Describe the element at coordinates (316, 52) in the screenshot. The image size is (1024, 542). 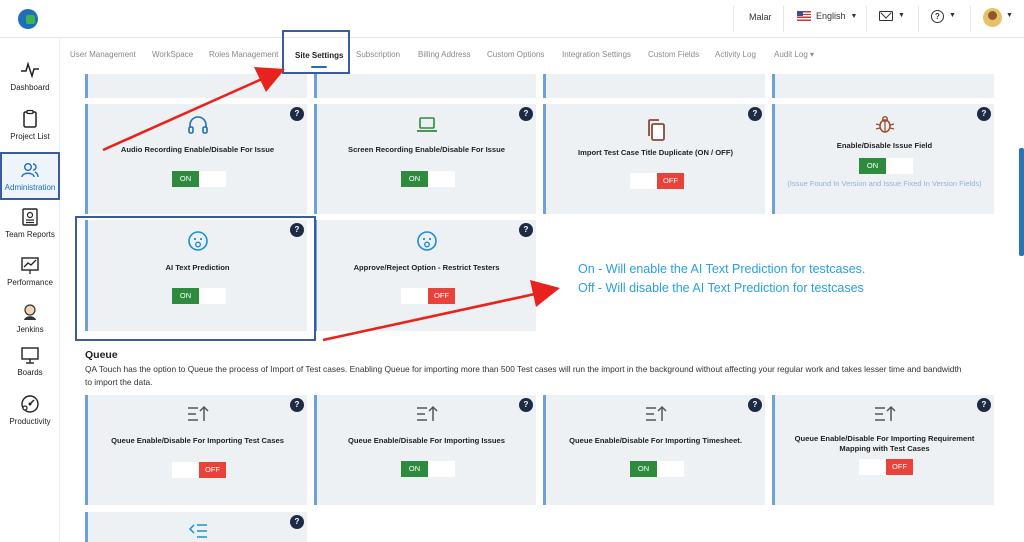
I see `highlight-box-site-settings` at that location.